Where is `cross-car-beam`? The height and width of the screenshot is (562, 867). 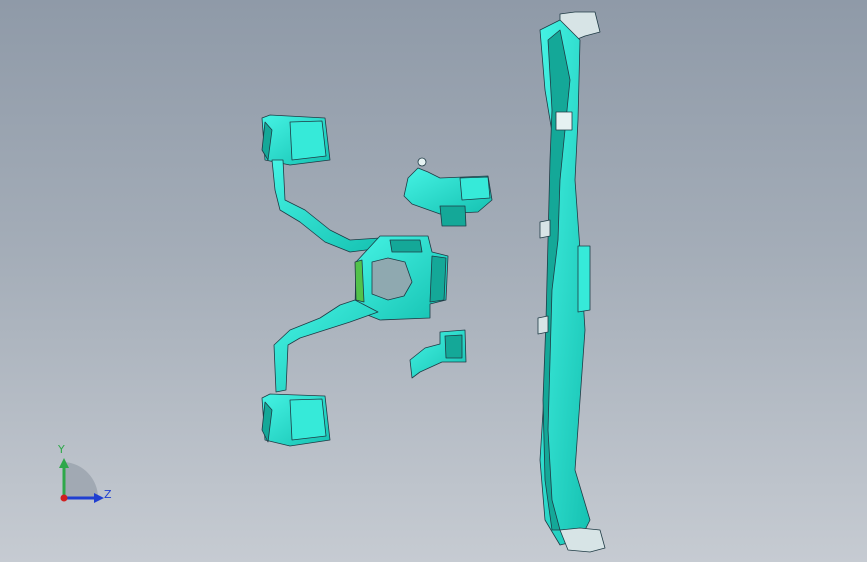
cross-car-beam is located at coordinates (571, 282).